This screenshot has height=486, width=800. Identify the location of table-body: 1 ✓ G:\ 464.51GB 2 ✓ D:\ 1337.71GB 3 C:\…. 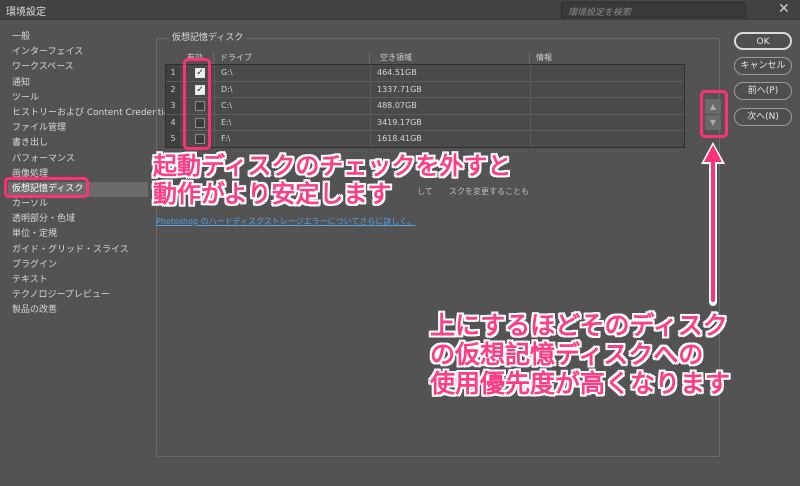
(425, 106).